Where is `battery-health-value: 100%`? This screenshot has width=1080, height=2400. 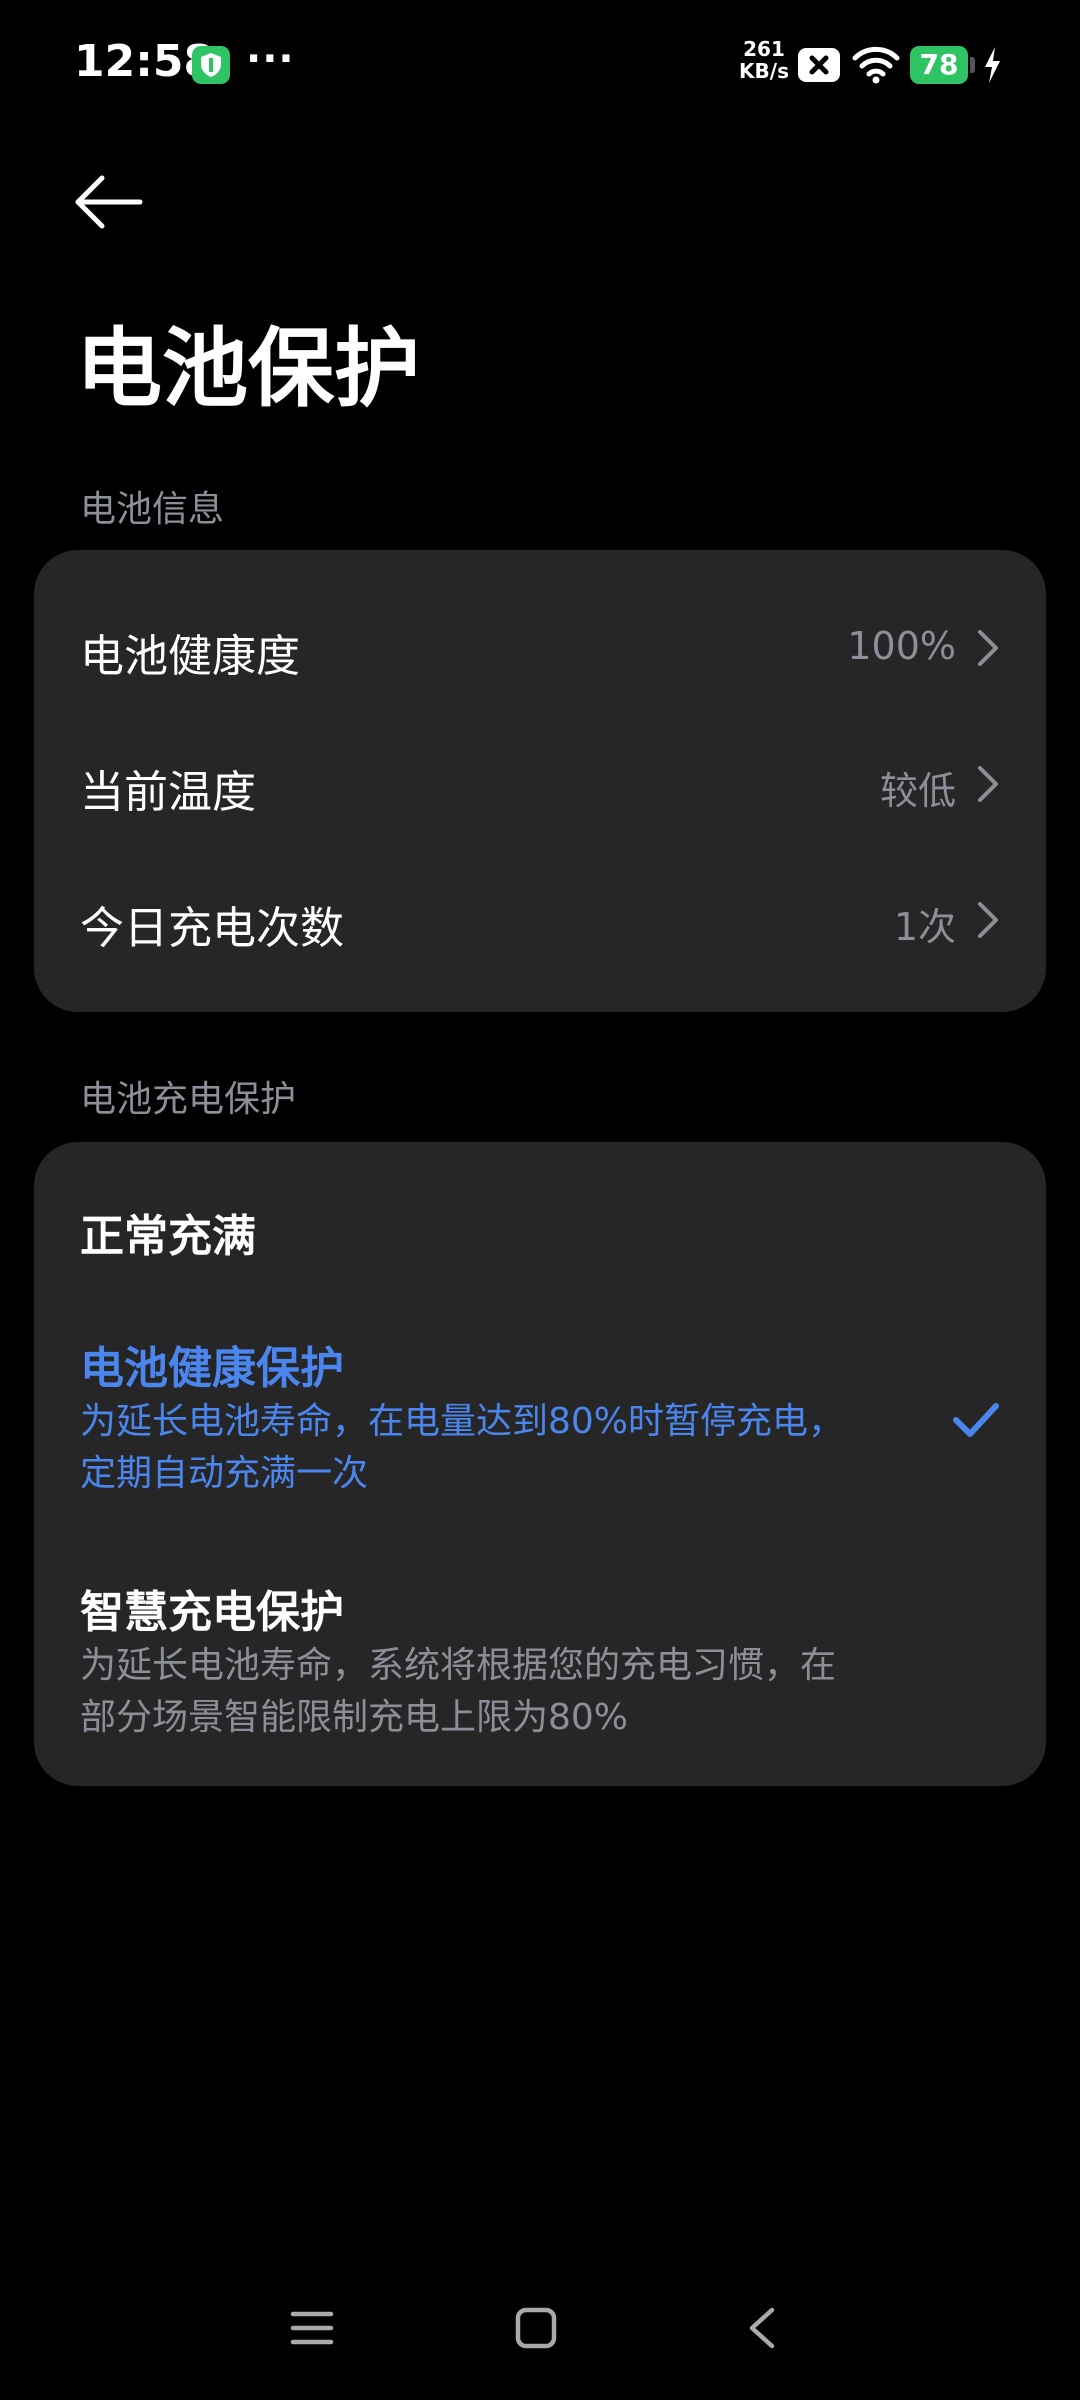 battery-health-value: 100% is located at coordinates (901, 646).